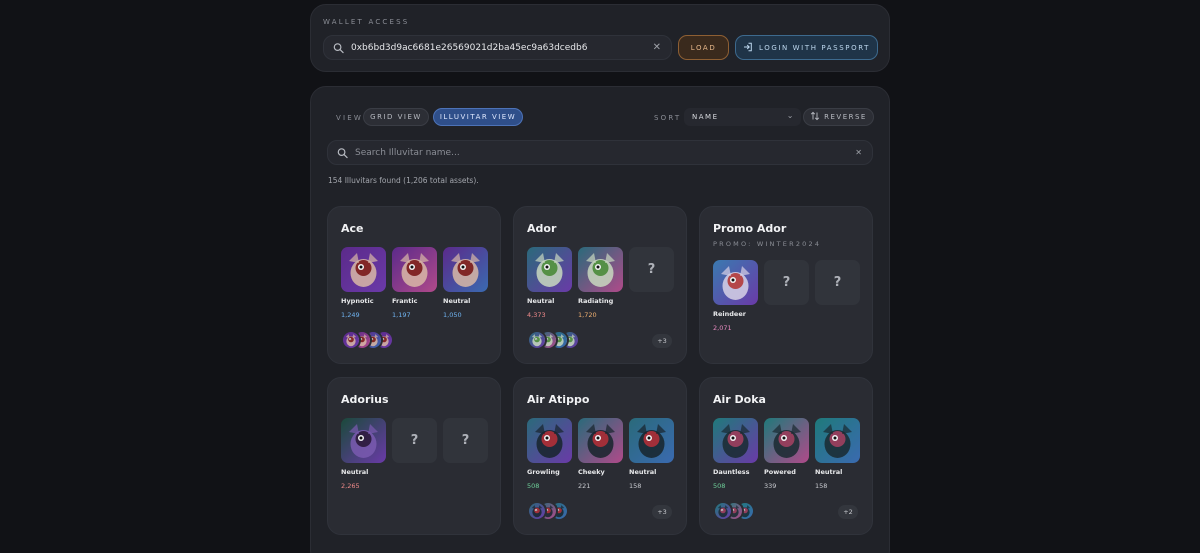 This screenshot has width=1200, height=553. I want to click on wallet-address-input, so click(498, 47).